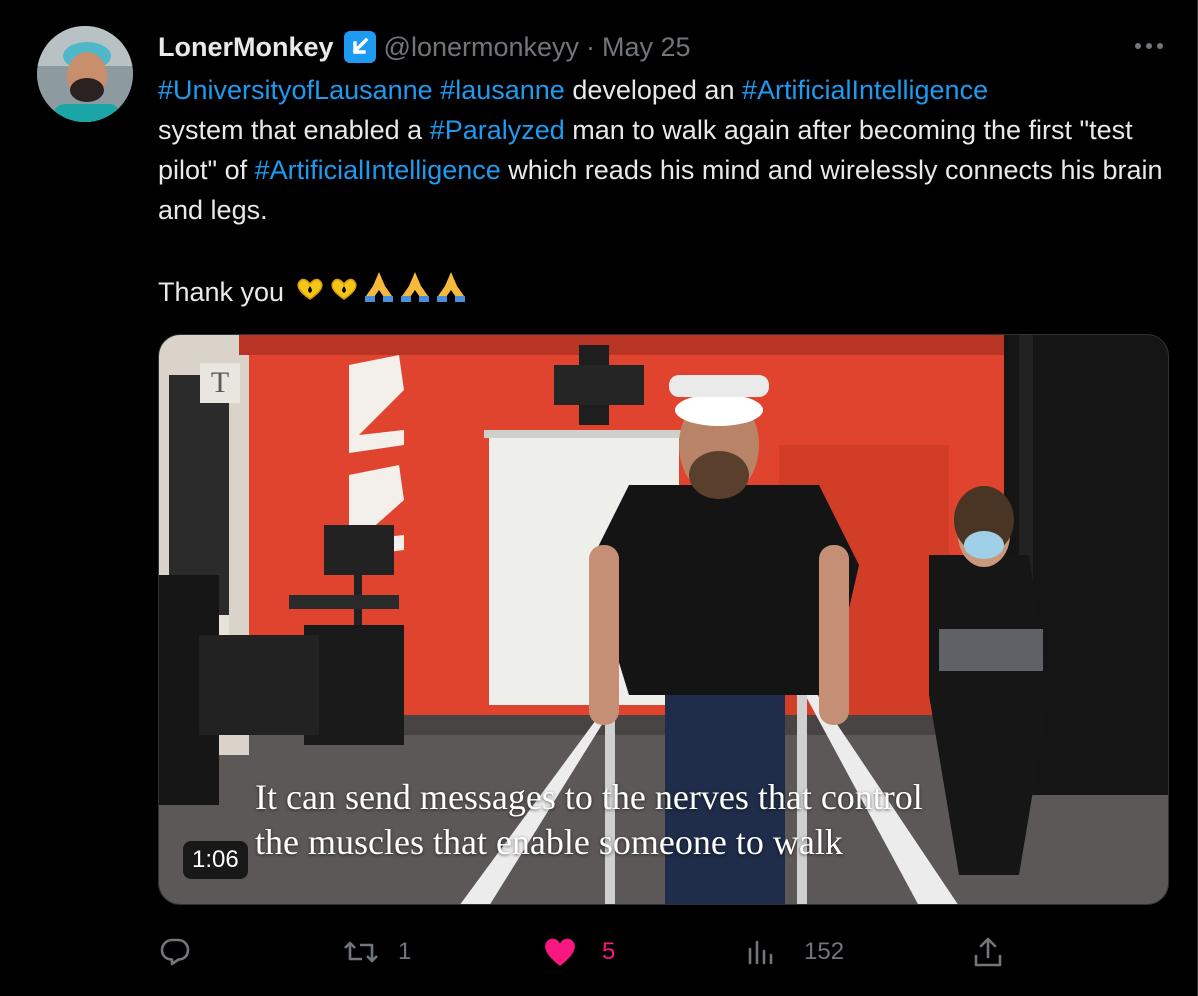 Image resolution: width=1198 pixels, height=996 pixels. Describe the element at coordinates (609, 951) in the screenshot. I see `like-count: 5` at that location.